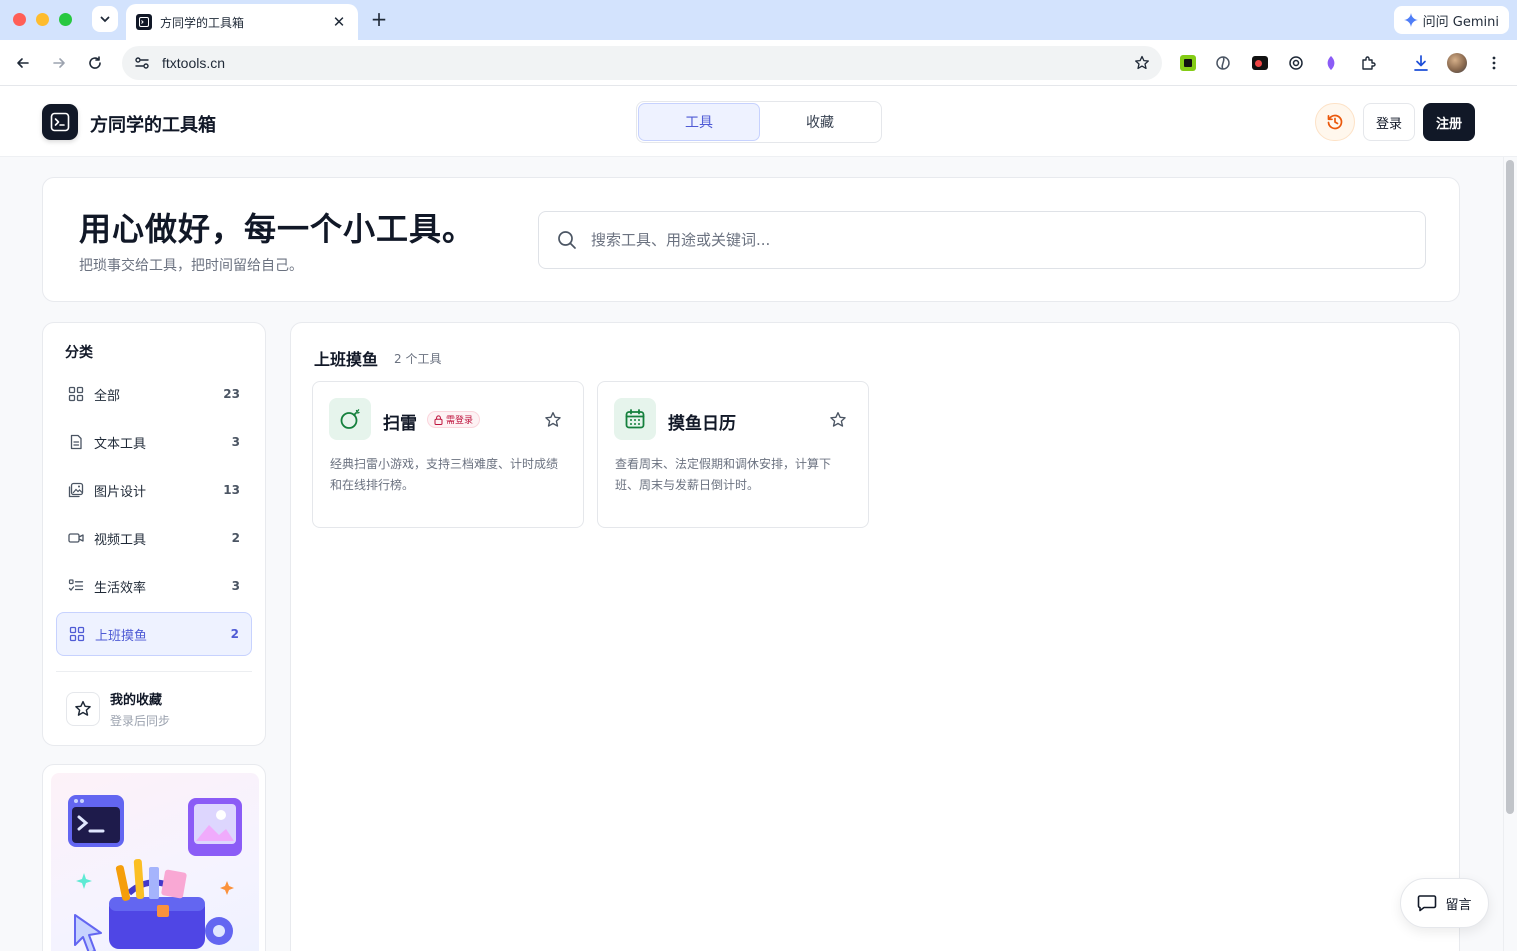 This screenshot has height=951, width=1517. I want to click on login-required-badge: 需登录, so click(454, 419).